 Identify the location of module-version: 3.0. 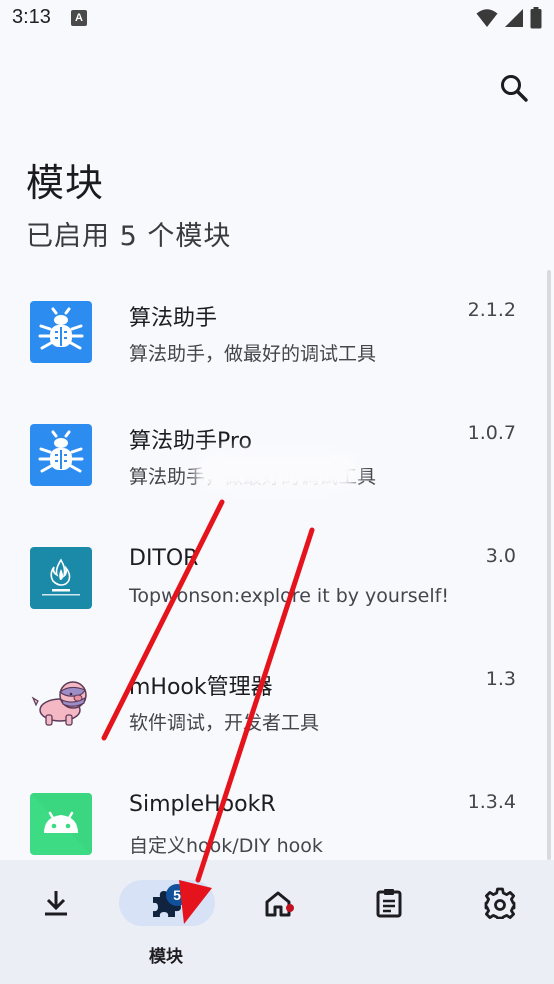
(500, 556).